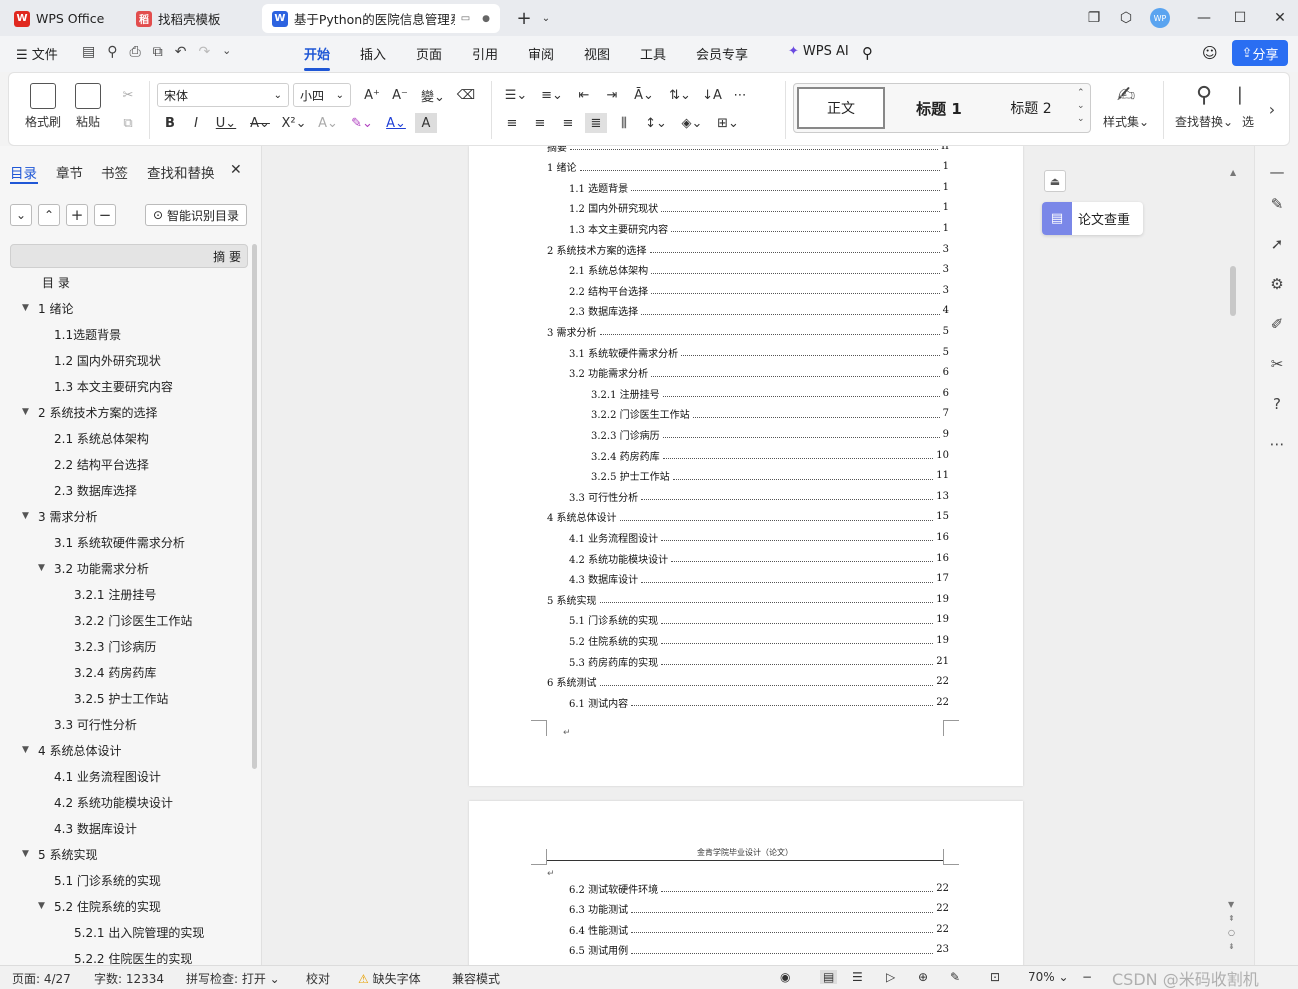  Describe the element at coordinates (995, 977) in the screenshot. I see `fit-page-icon: ⊡` at that location.